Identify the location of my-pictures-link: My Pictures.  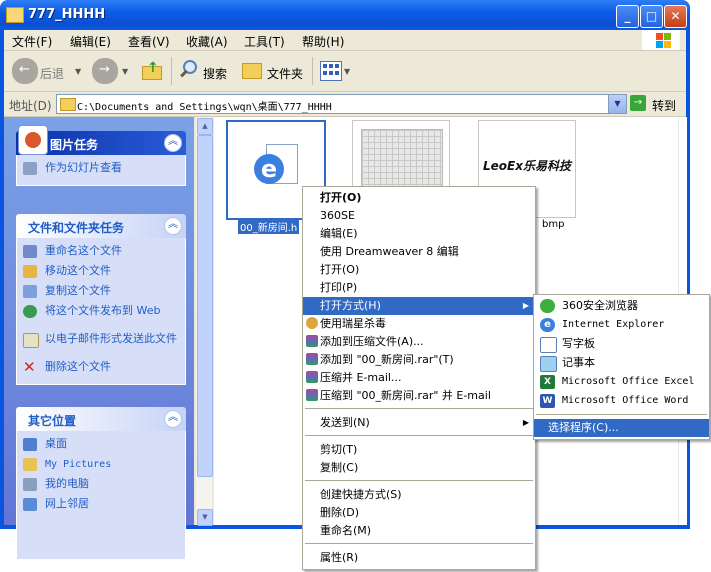
(101, 467).